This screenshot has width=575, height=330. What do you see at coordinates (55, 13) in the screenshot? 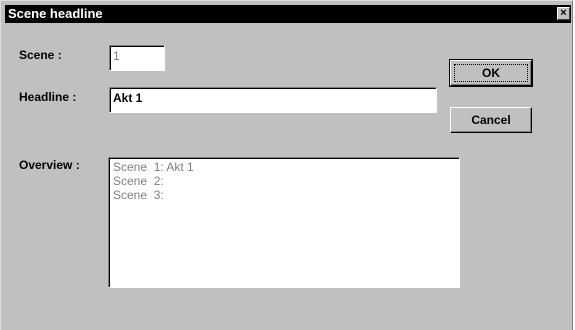
I see `window-title: Scene headline` at bounding box center [55, 13].